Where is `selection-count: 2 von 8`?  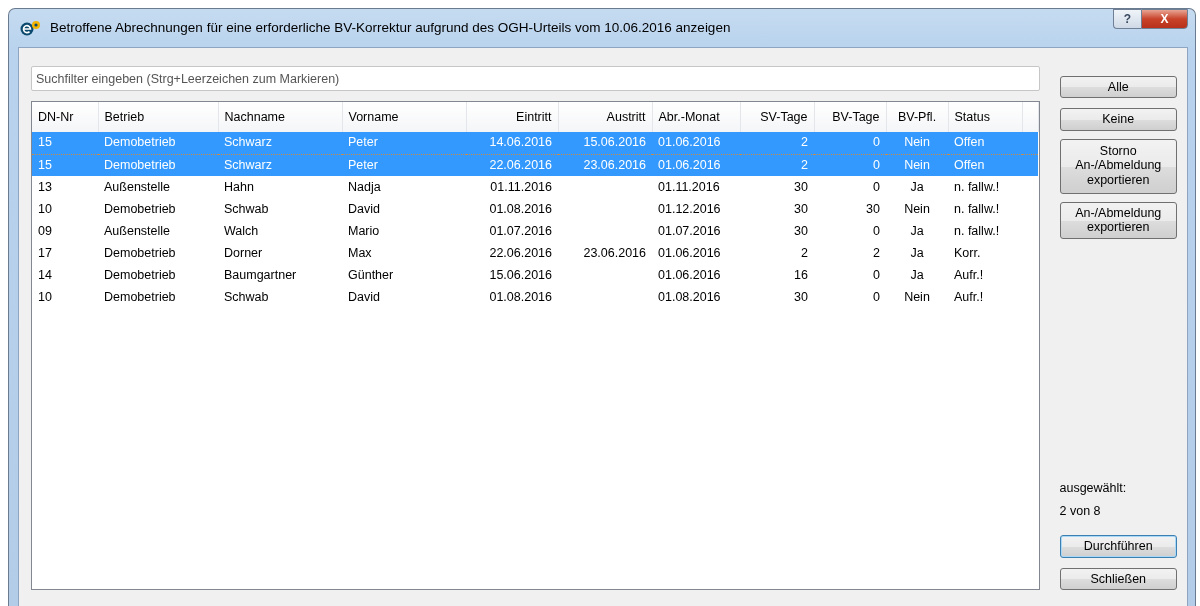
selection-count: 2 von 8 is located at coordinates (1080, 511).